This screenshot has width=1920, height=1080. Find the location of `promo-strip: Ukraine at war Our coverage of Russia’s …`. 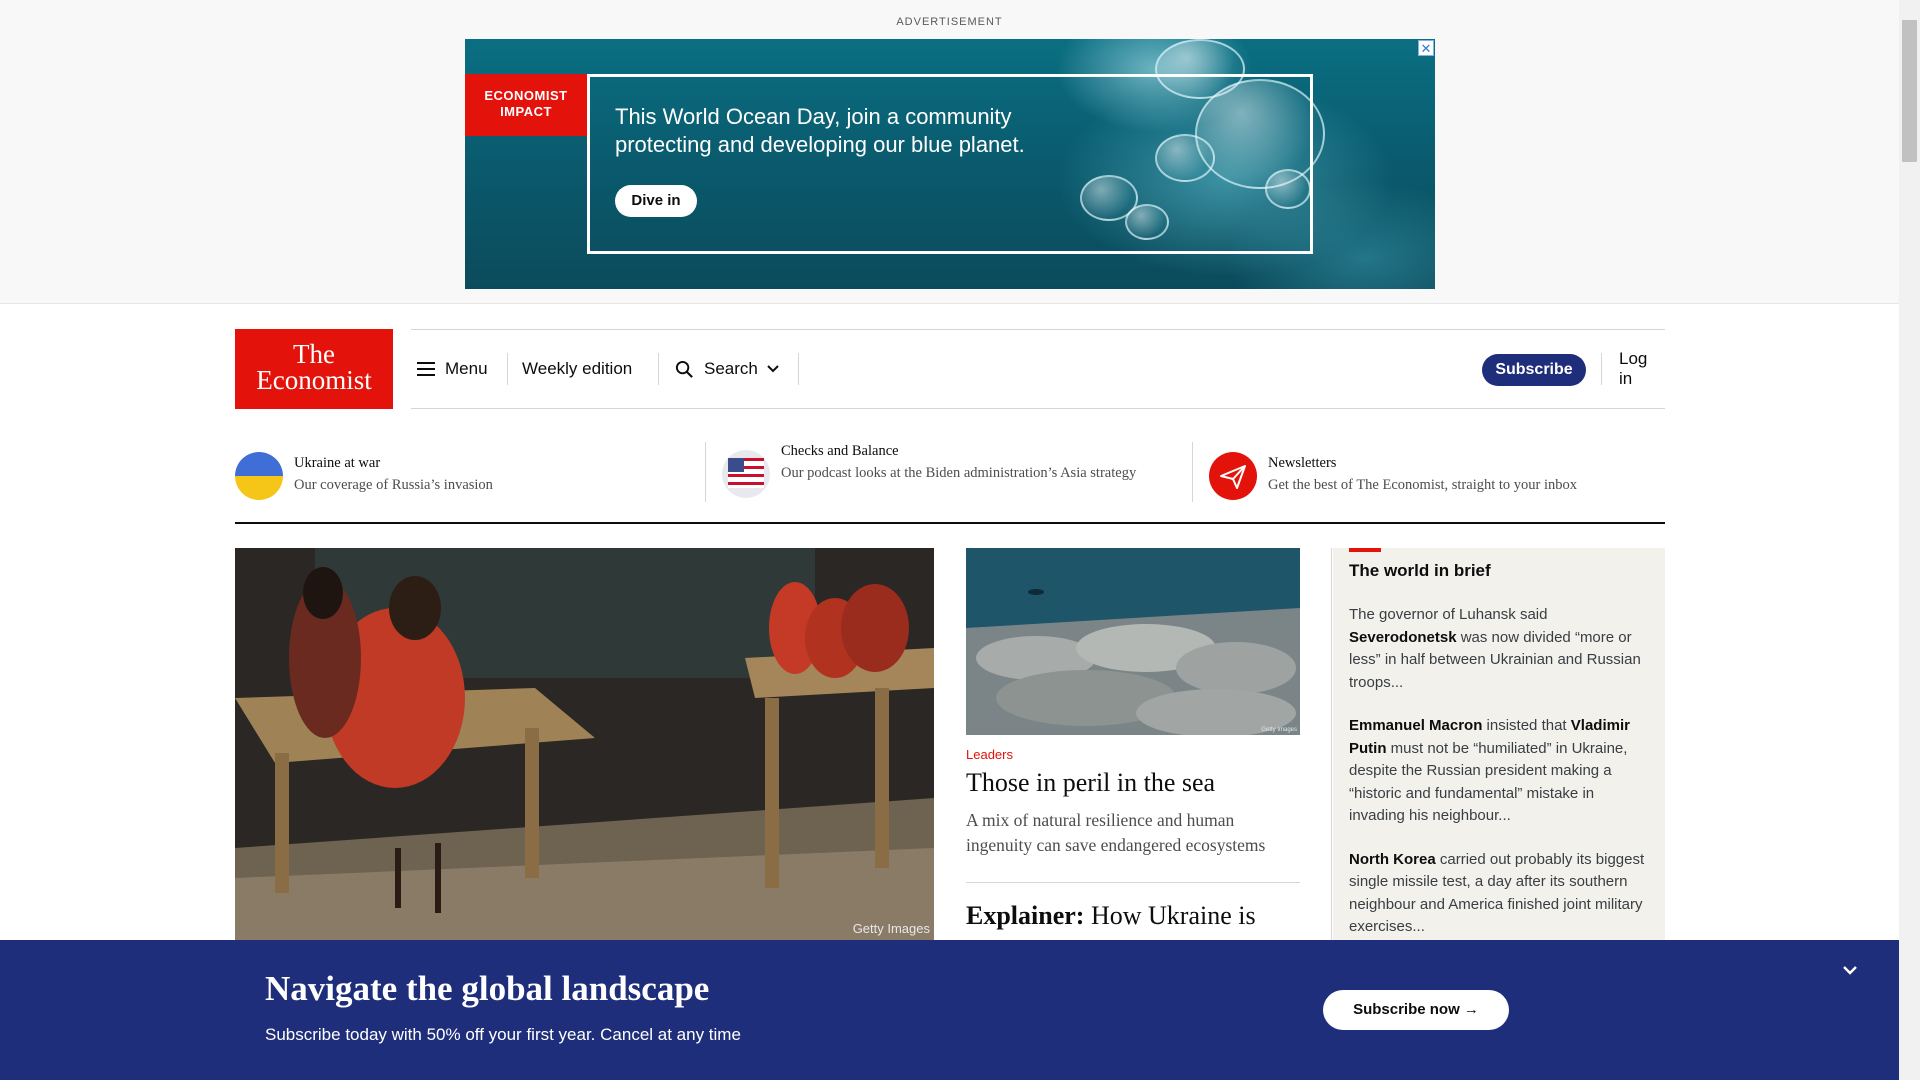

promo-strip: Ukraine at war Our coverage of Russia’s … is located at coordinates (950, 482).